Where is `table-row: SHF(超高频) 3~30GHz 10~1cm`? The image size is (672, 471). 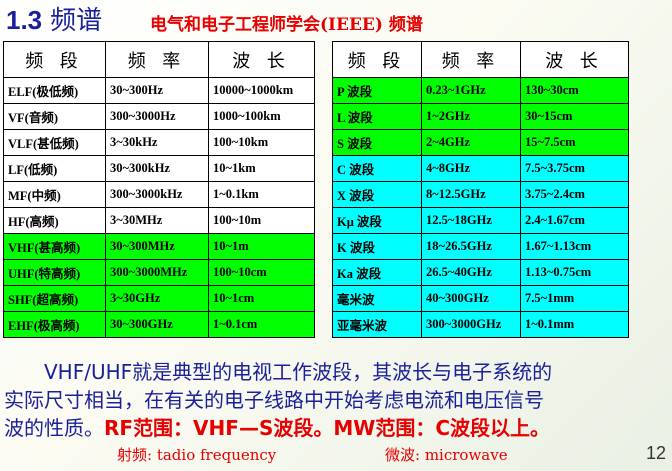
table-row: SHF(超高频) 3~30GHz 10~1cm is located at coordinates (159, 298).